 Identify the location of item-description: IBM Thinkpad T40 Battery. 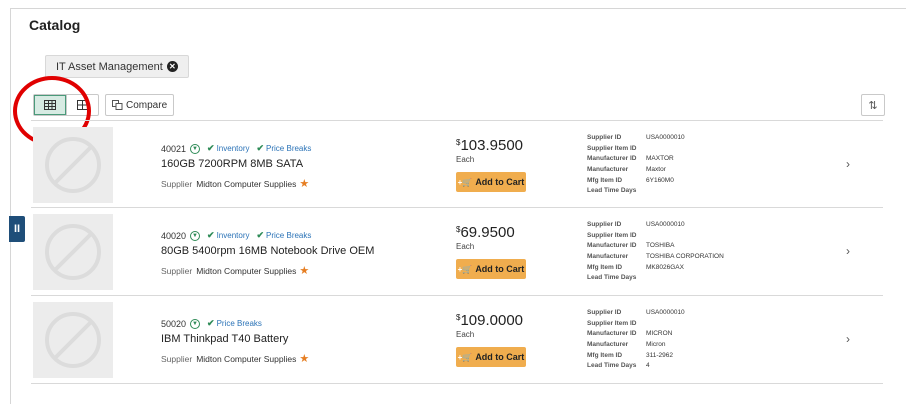
(224, 339).